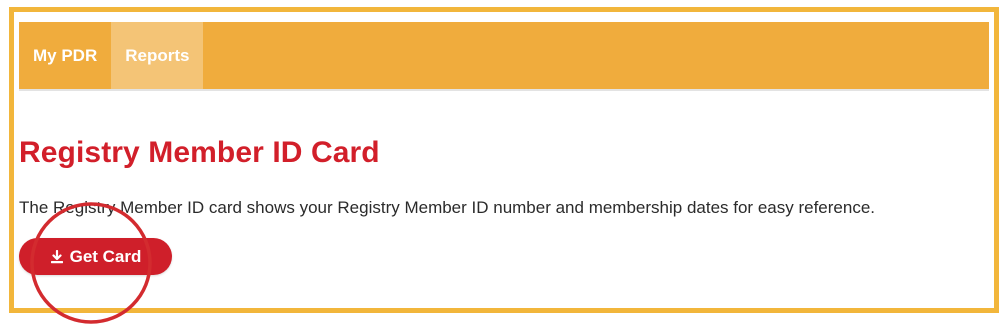  I want to click on nav-item-label: My PDR, so click(65, 55).